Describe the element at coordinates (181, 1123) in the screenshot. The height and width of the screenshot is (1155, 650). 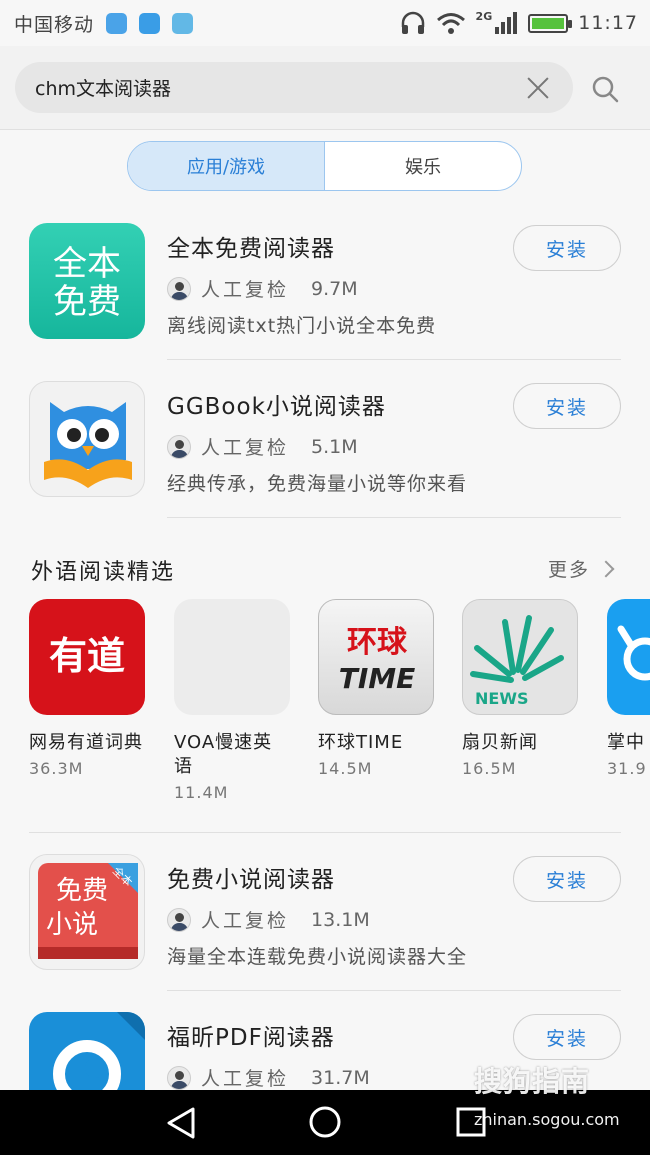
I see `back-icon` at that location.